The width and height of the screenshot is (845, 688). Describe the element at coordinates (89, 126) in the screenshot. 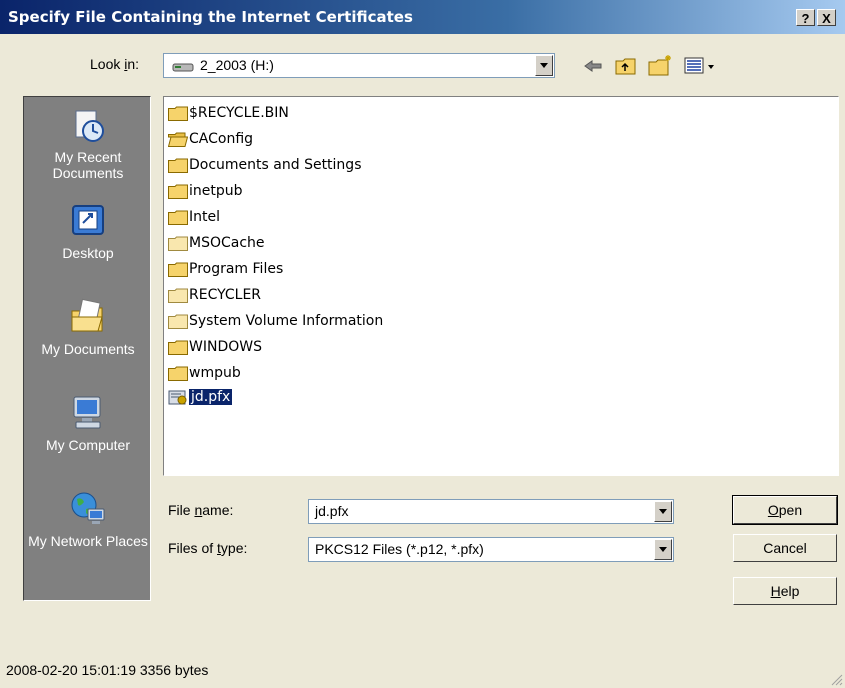

I see `recent-documents-icon` at that location.